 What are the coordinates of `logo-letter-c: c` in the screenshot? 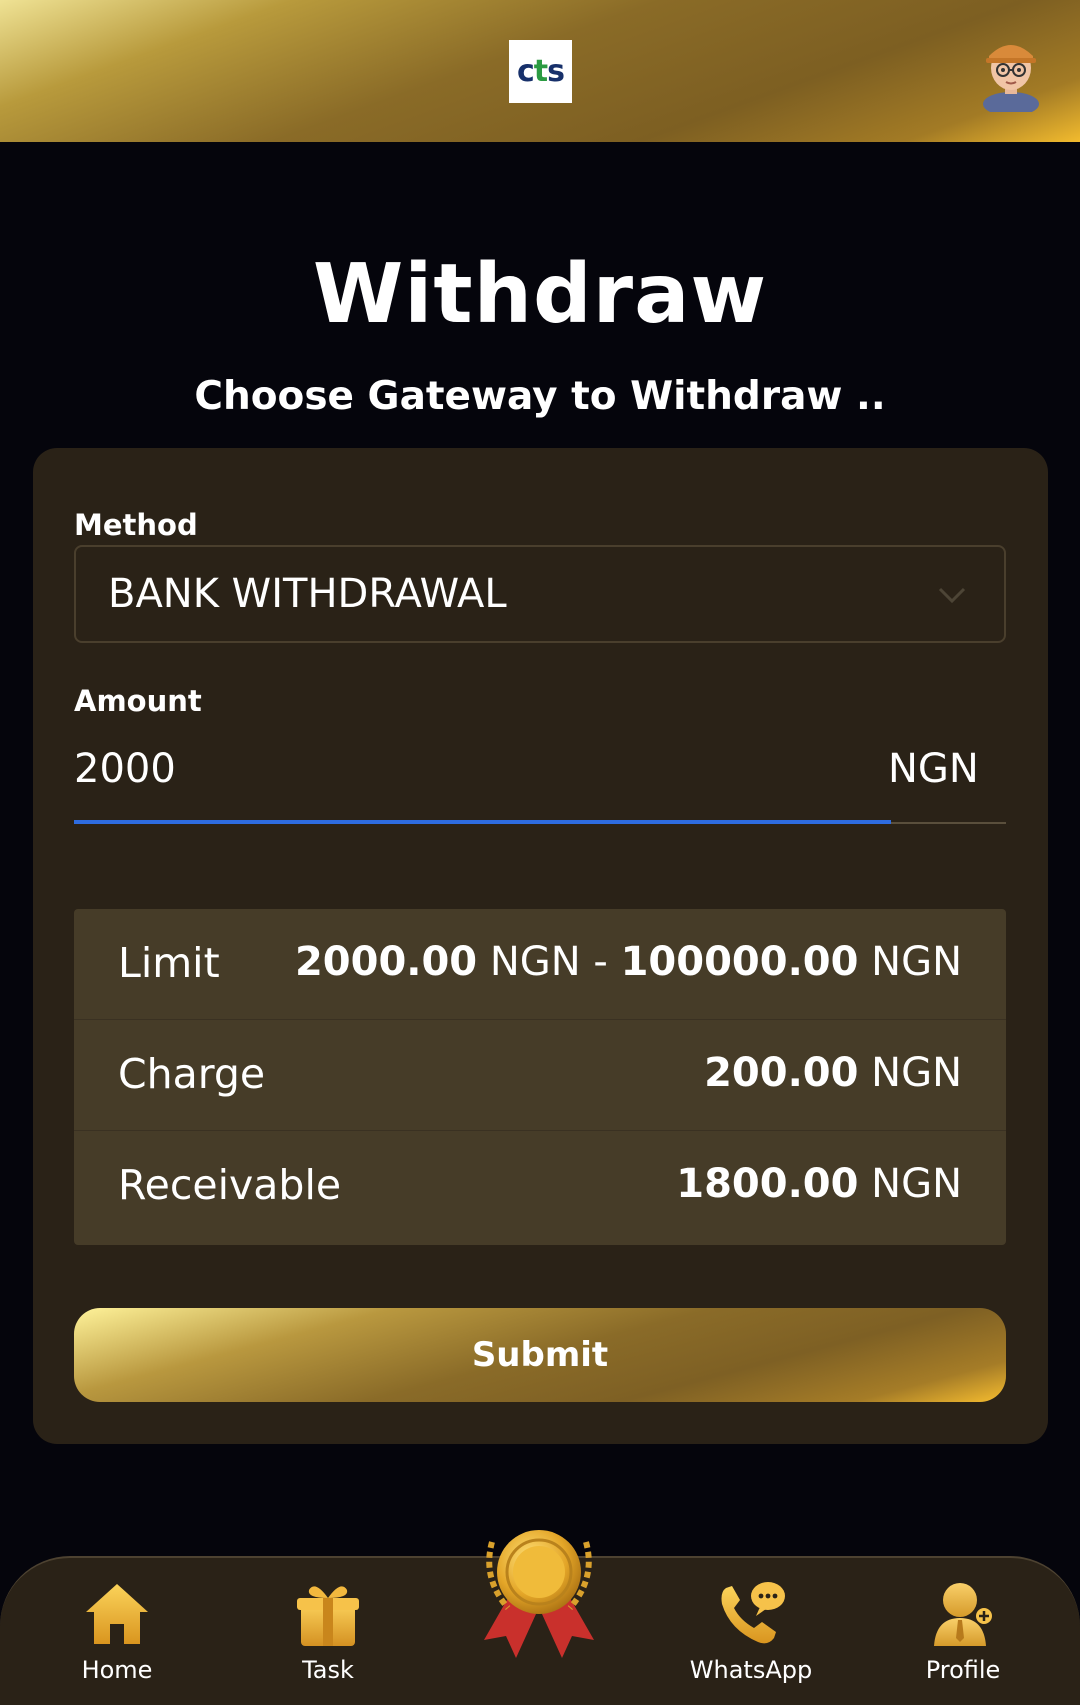 It's located at (526, 71).